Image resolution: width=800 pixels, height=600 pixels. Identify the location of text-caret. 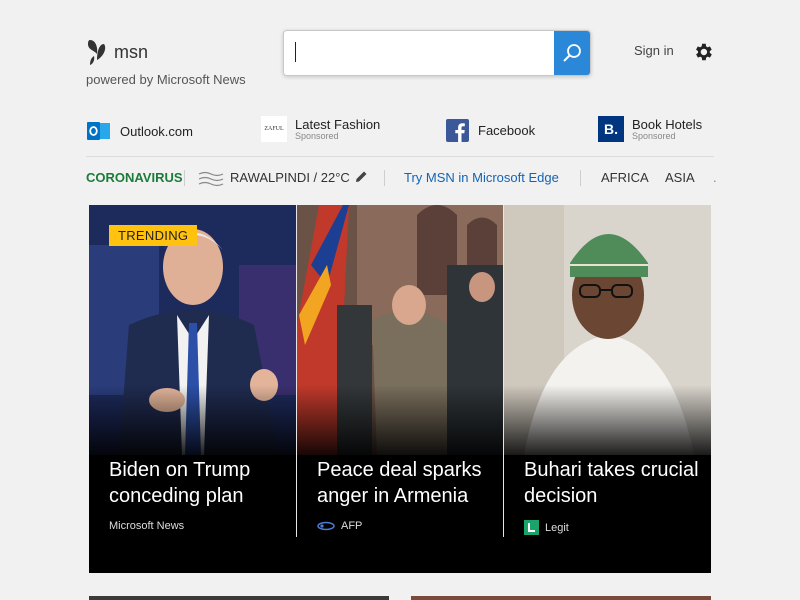
(295, 52).